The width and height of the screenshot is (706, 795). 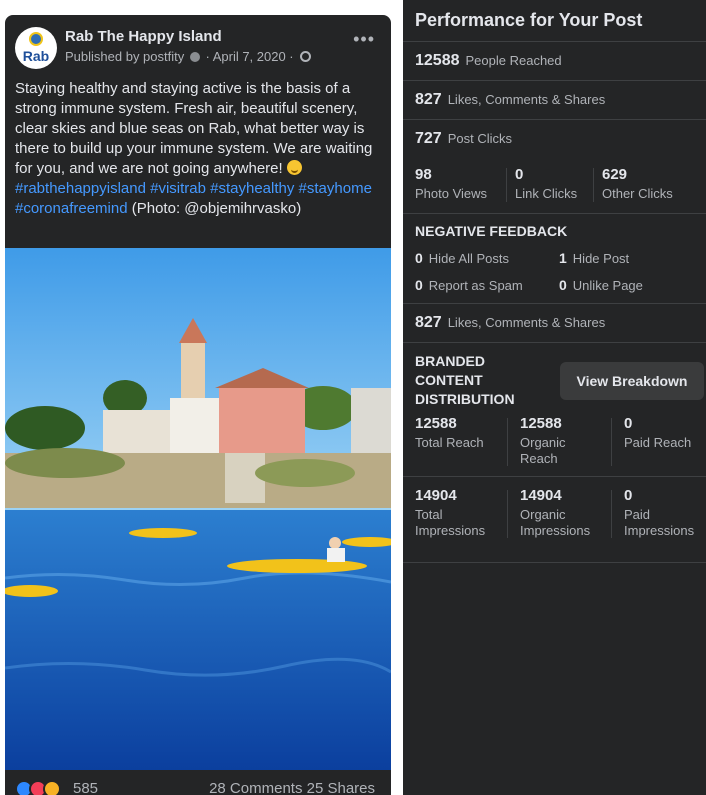 I want to click on logo-sun-icon, so click(x=36, y=39).